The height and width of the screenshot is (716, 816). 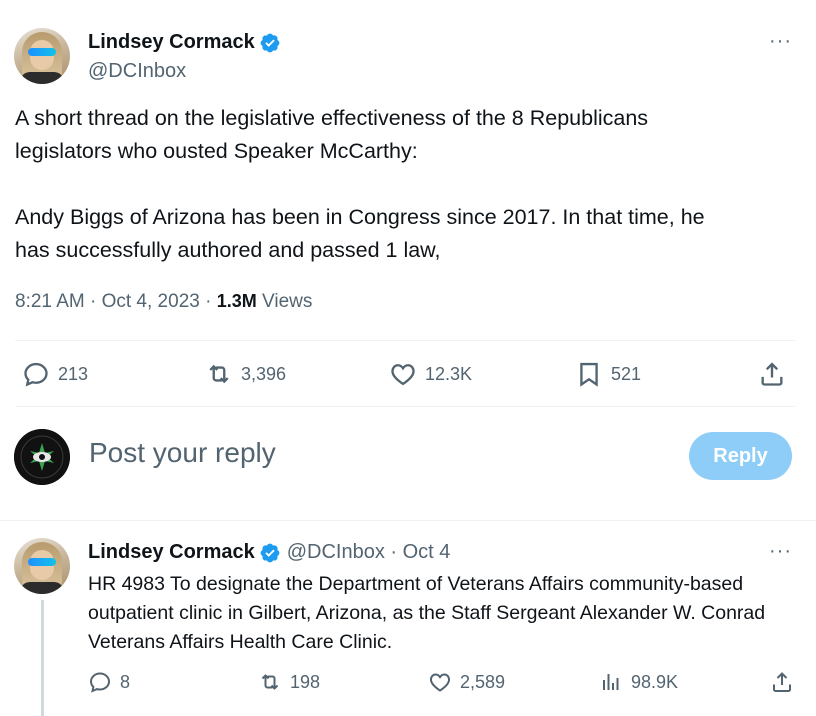 I want to click on retweet-button: 3,396, so click(x=245, y=374).